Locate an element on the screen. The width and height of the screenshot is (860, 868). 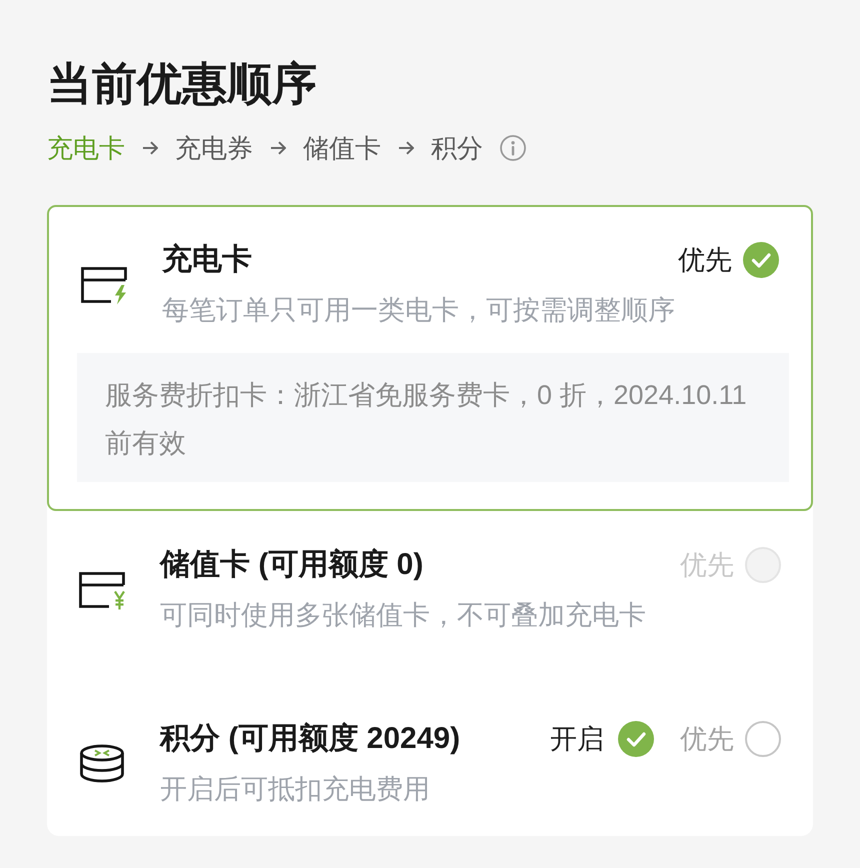
option-description: 开启后可抵扣充电费用 is located at coordinates (295, 789).